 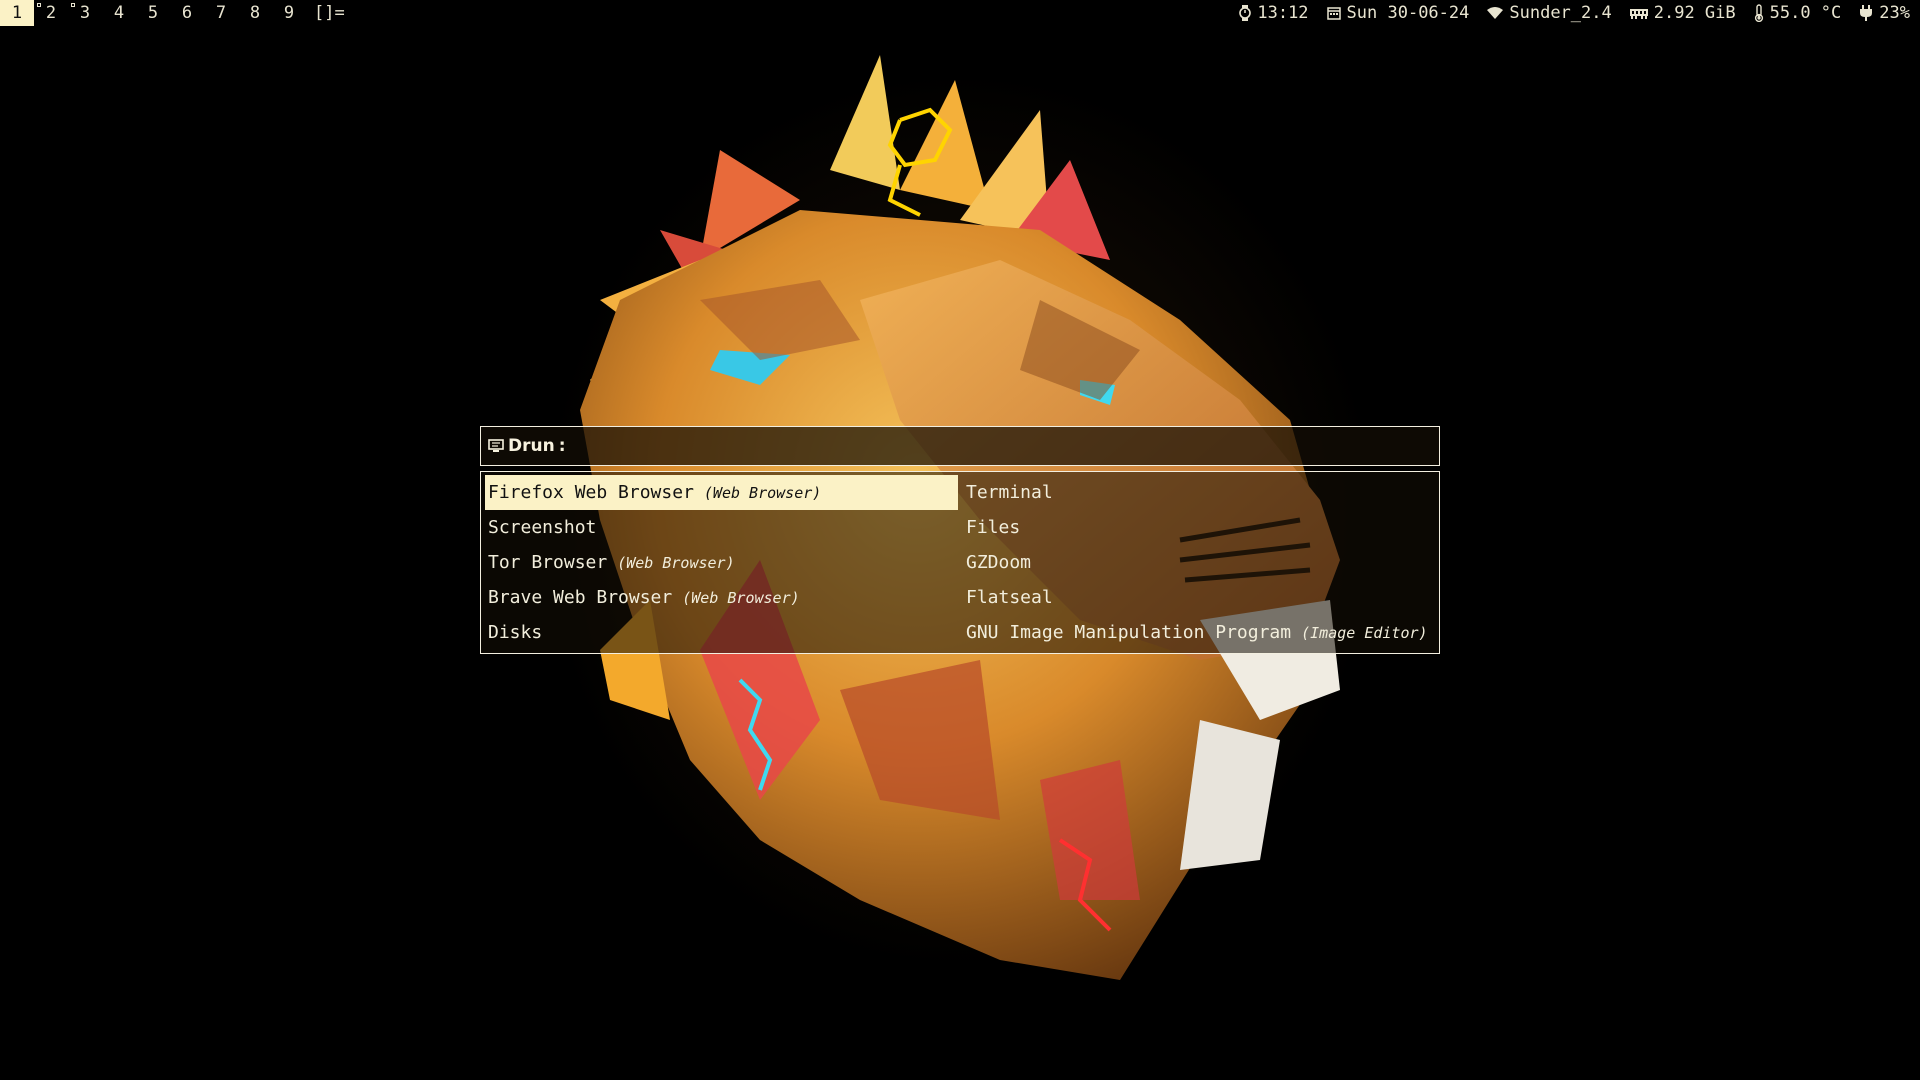 I want to click on workspace-list: 1 2 3 4 5 6 7 8 9, so click(x=153, y=13).